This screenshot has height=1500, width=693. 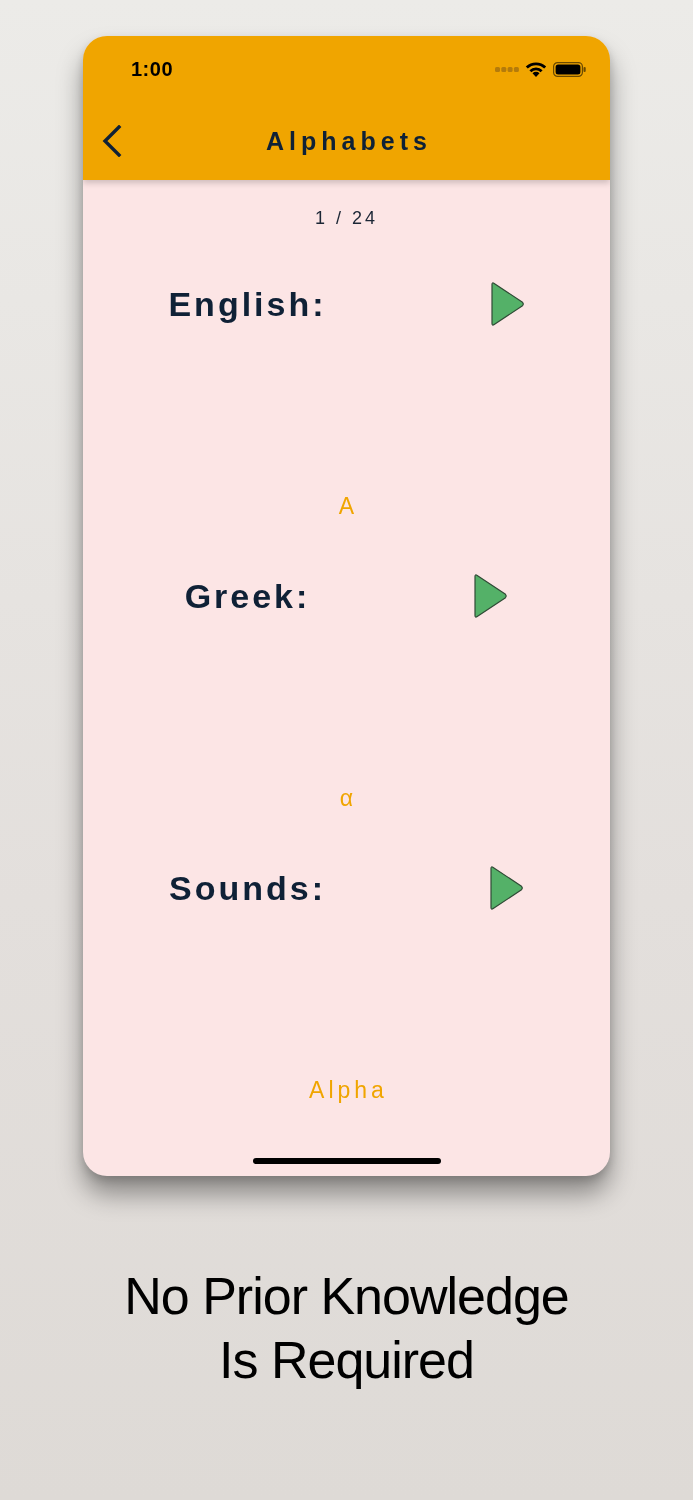 I want to click on page-counter: 1 / 24, so click(x=346, y=218).